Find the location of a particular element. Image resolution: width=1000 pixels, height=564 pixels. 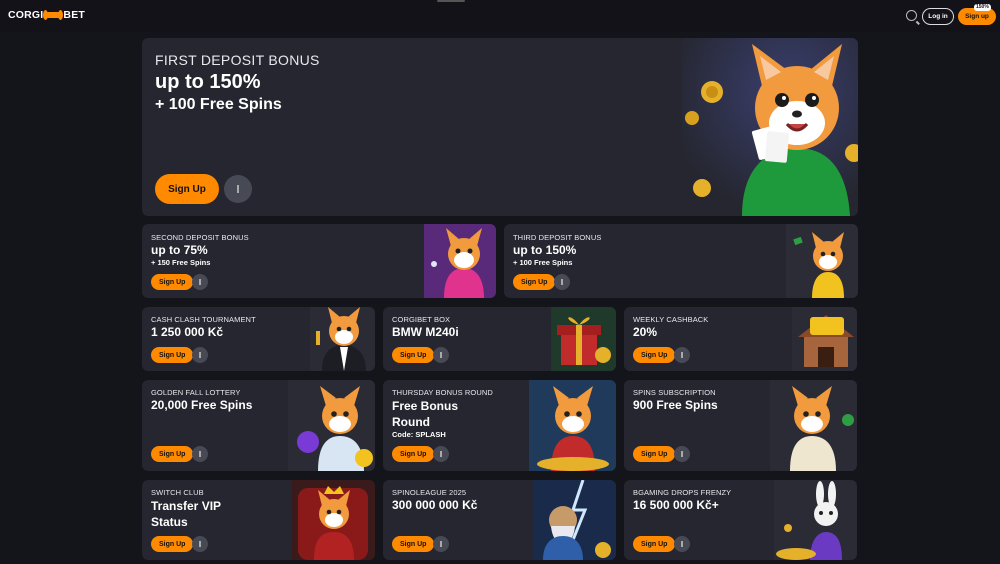

corgi-king-illustration is located at coordinates (333, 520).